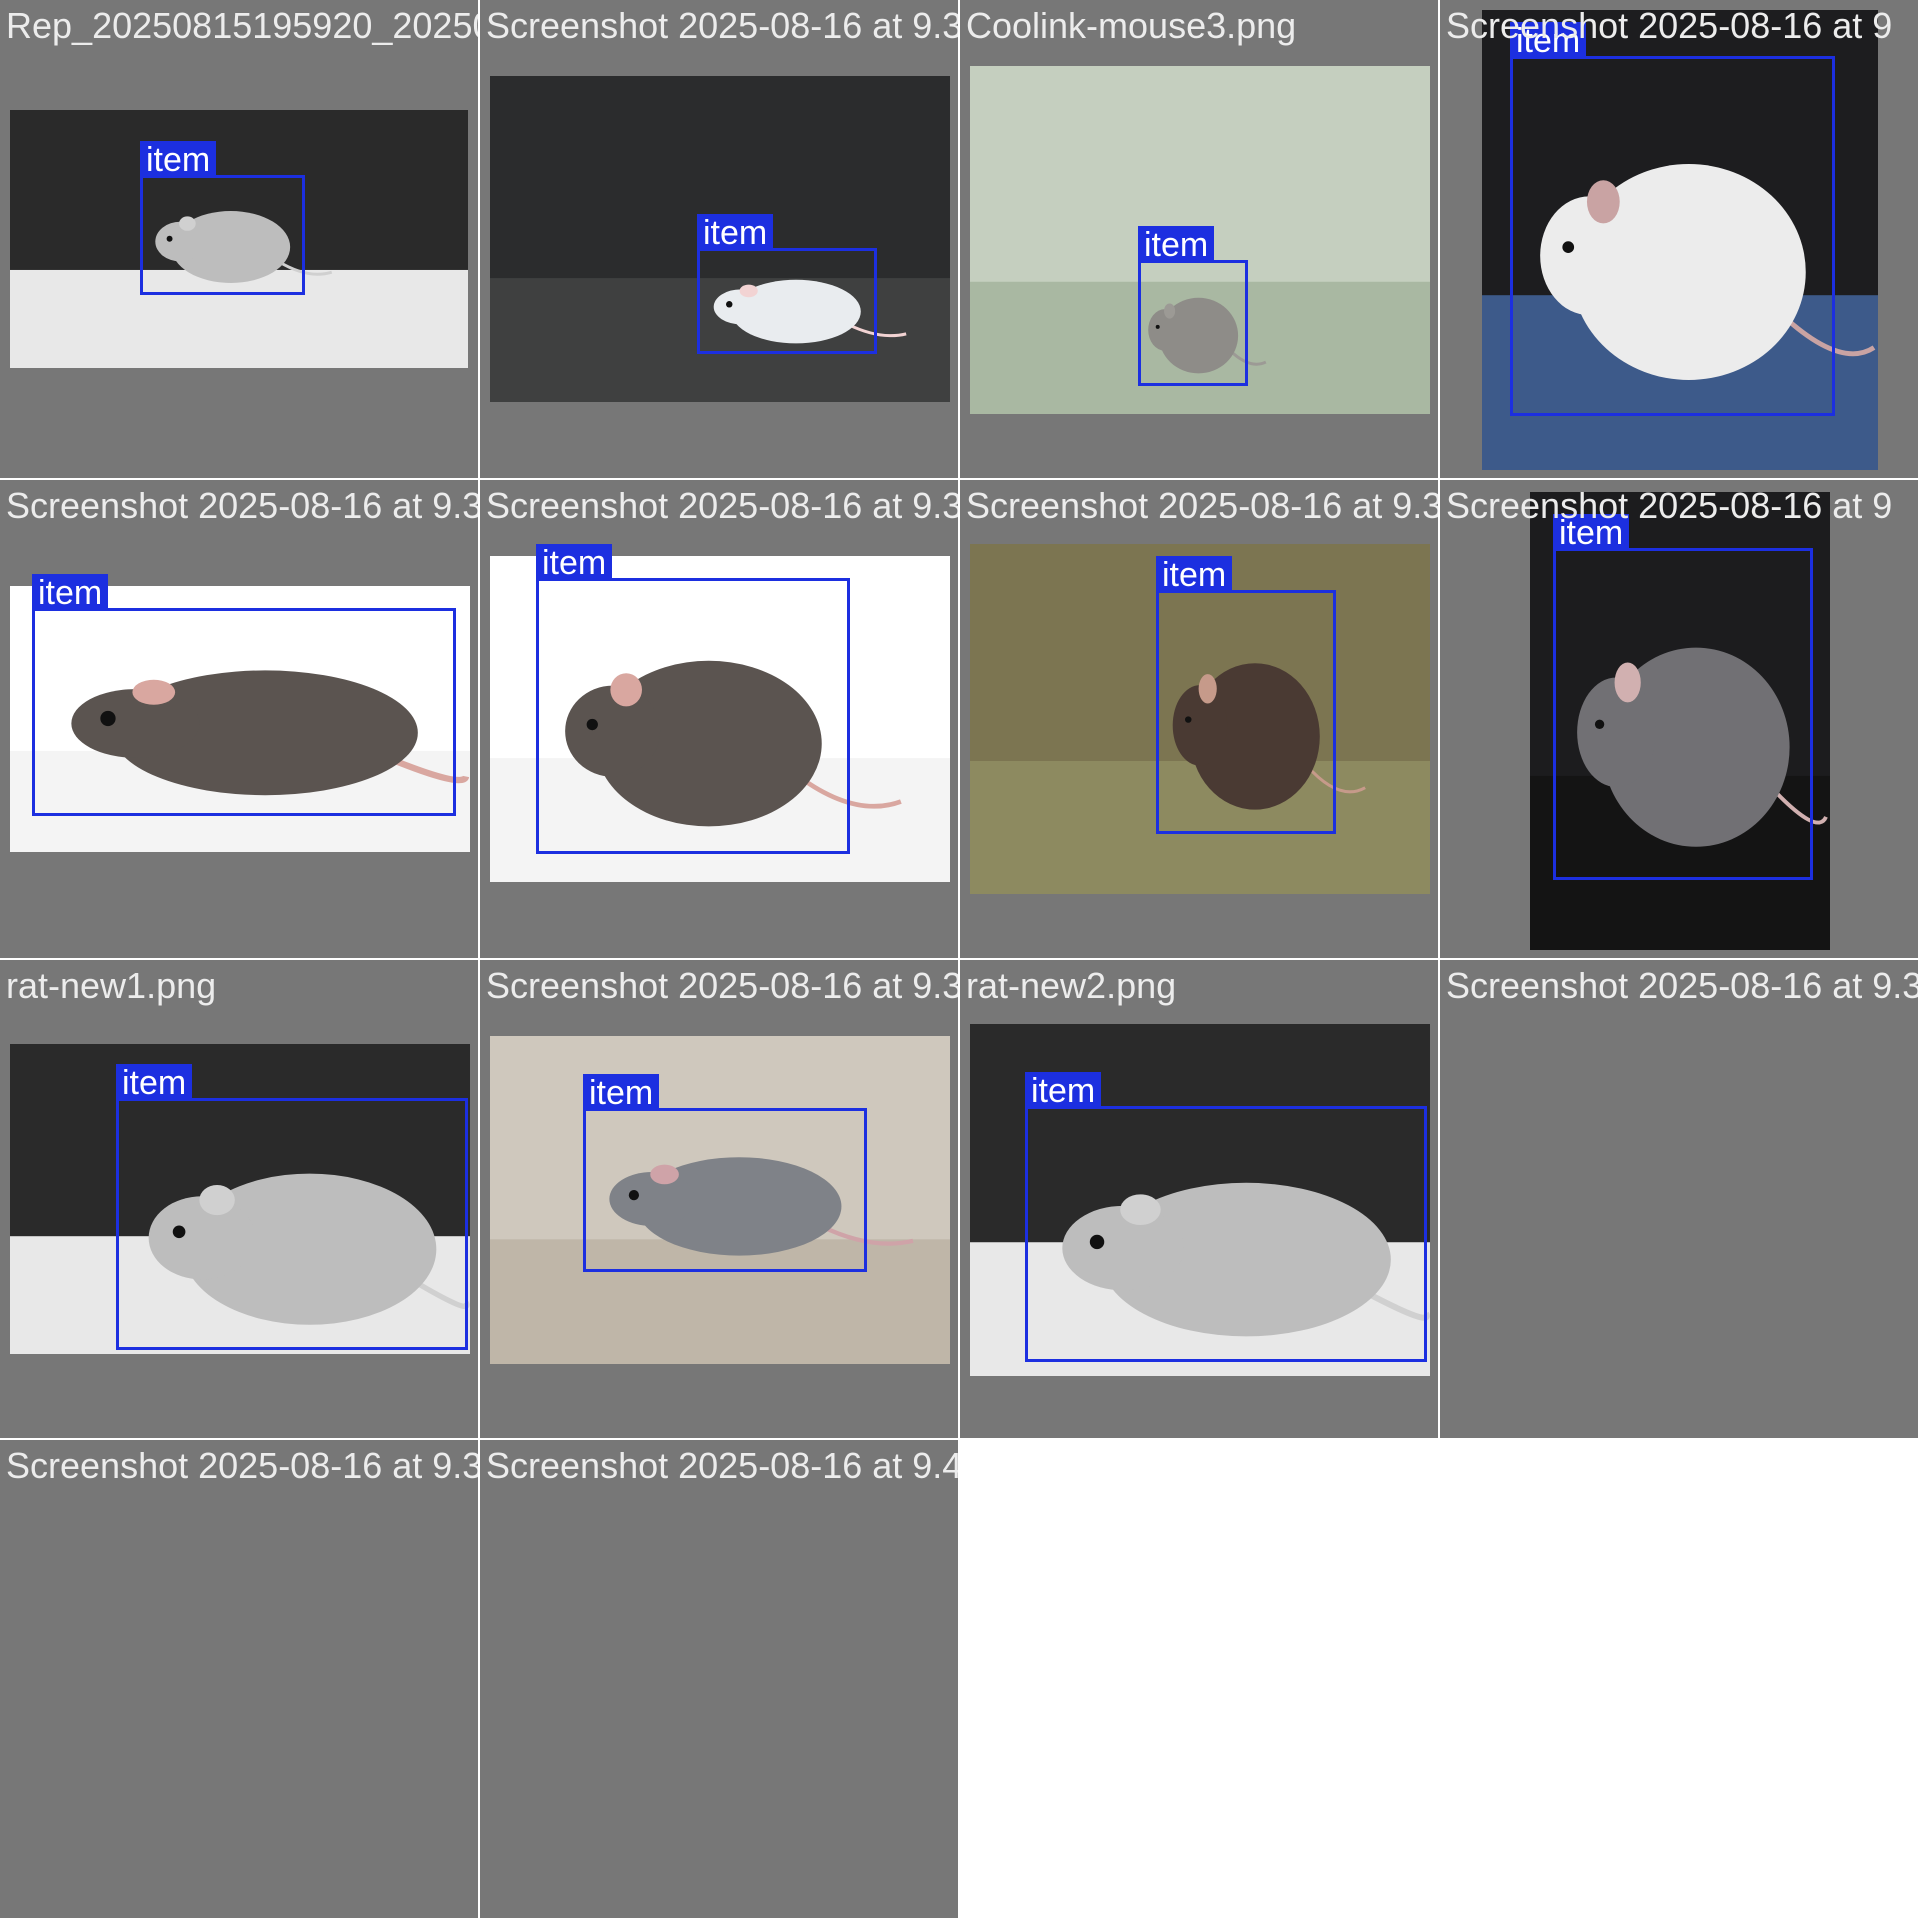 This screenshot has width=1920, height=1920. Describe the element at coordinates (242, 25) in the screenshot. I see `tile-caption: Rep_20250815195920_20250815195928_952780` at that location.